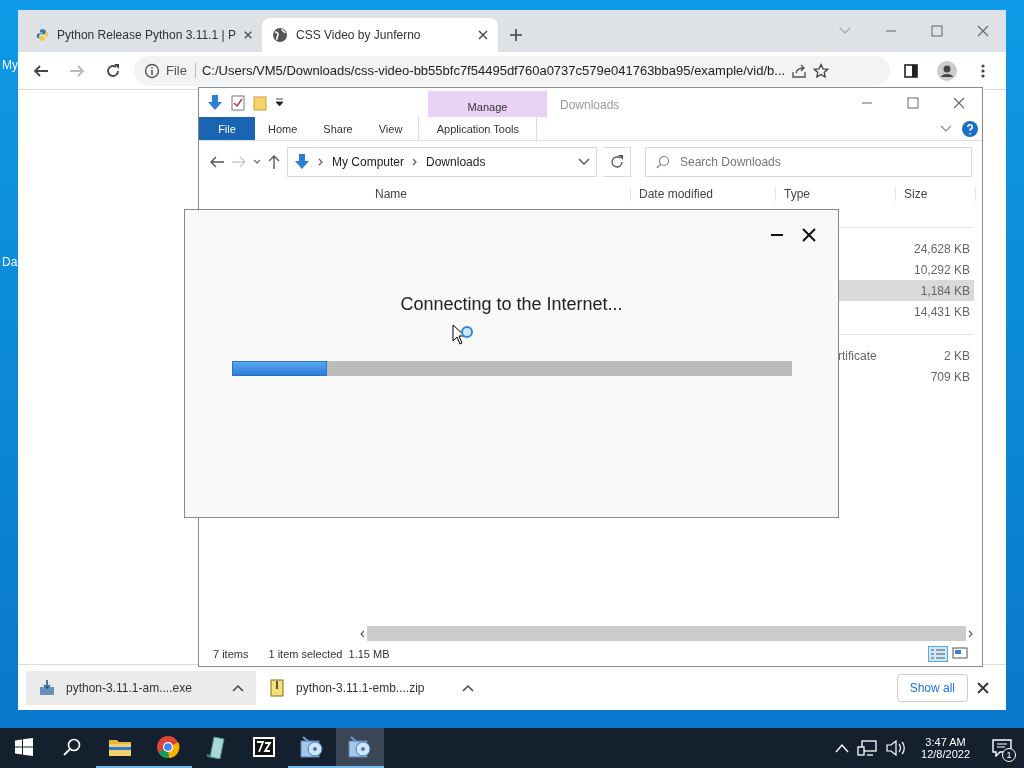  I want to click on taskbar-button, so click(360, 748).